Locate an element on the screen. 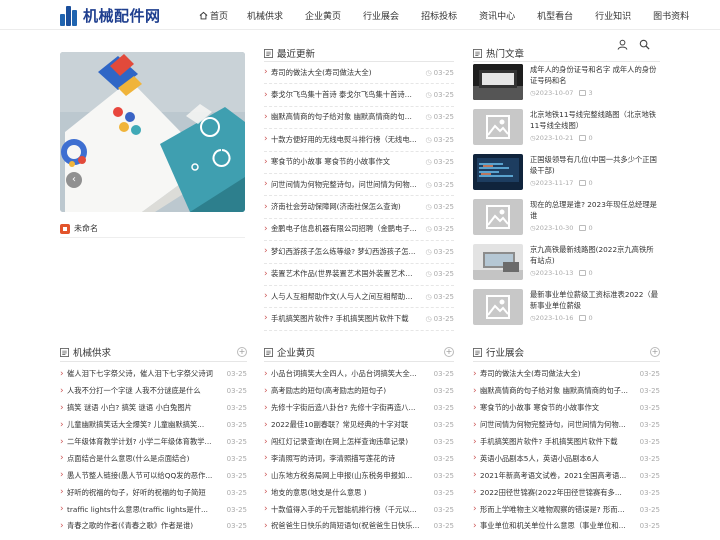 This screenshot has width=720, height=540. list-item: › 寒食节的小故事 寒食节的小故事作文 03-25 is located at coordinates (566, 408).